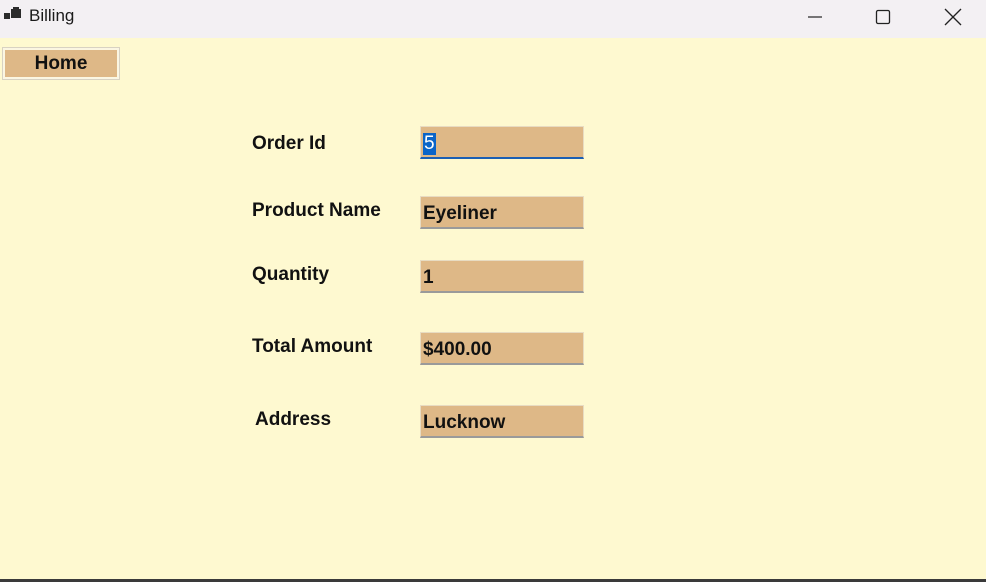 The height and width of the screenshot is (582, 986). What do you see at coordinates (13, 15) in the screenshot?
I see `app-window-icon` at bounding box center [13, 15].